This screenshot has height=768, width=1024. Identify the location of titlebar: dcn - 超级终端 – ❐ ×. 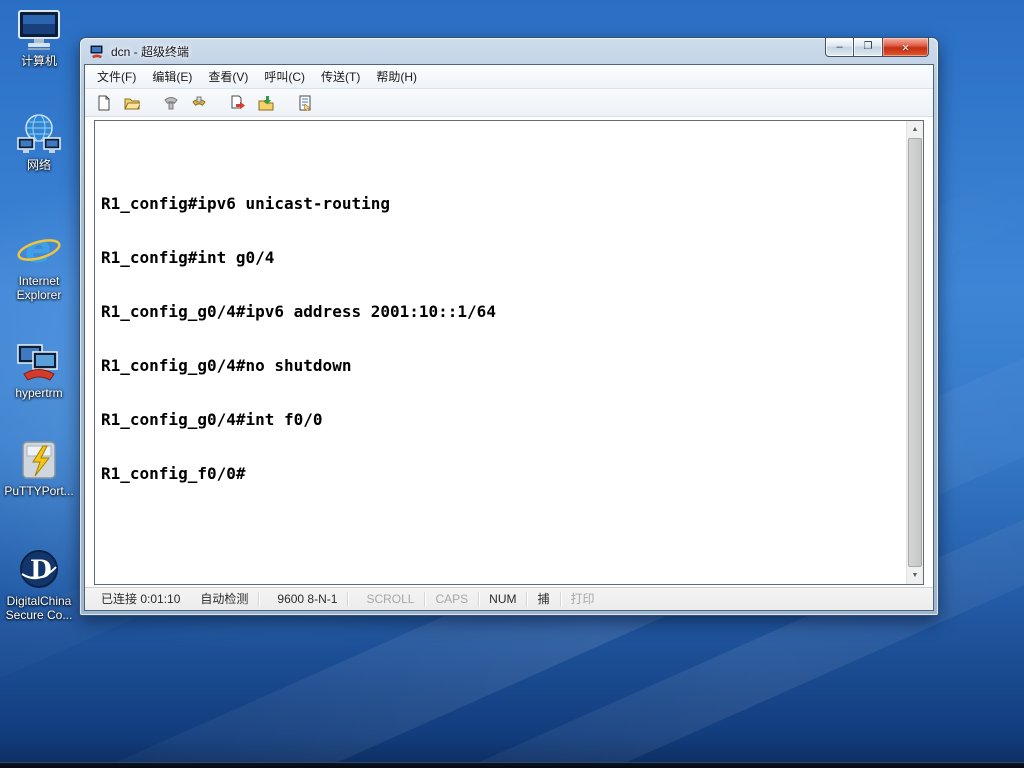
(509, 51).